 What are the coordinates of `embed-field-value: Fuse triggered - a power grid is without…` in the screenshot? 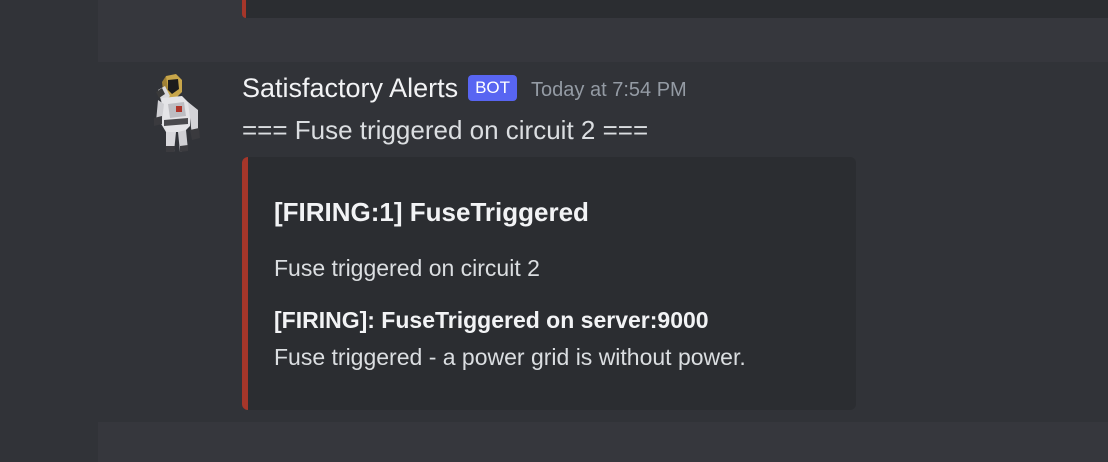 It's located at (510, 357).